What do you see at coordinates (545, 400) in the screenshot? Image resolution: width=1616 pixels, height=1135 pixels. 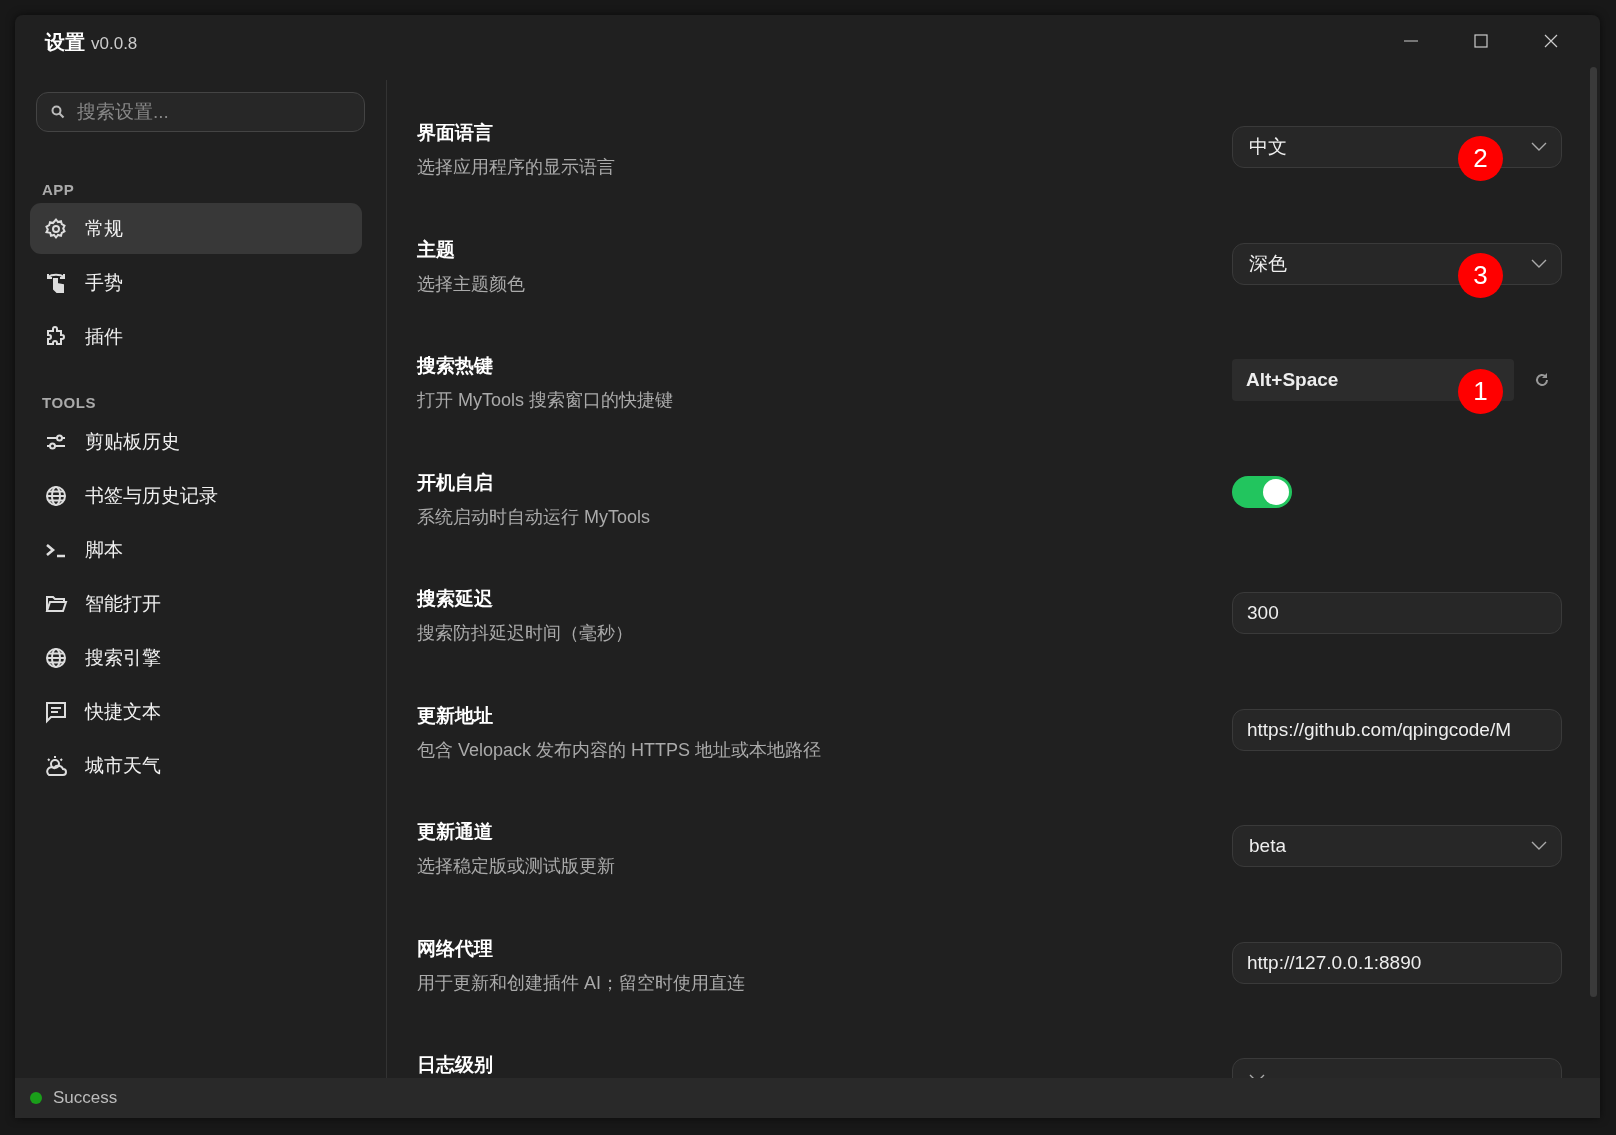 I see `setting-description: 打开 MyTools 搜索窗口的快捷键` at bounding box center [545, 400].